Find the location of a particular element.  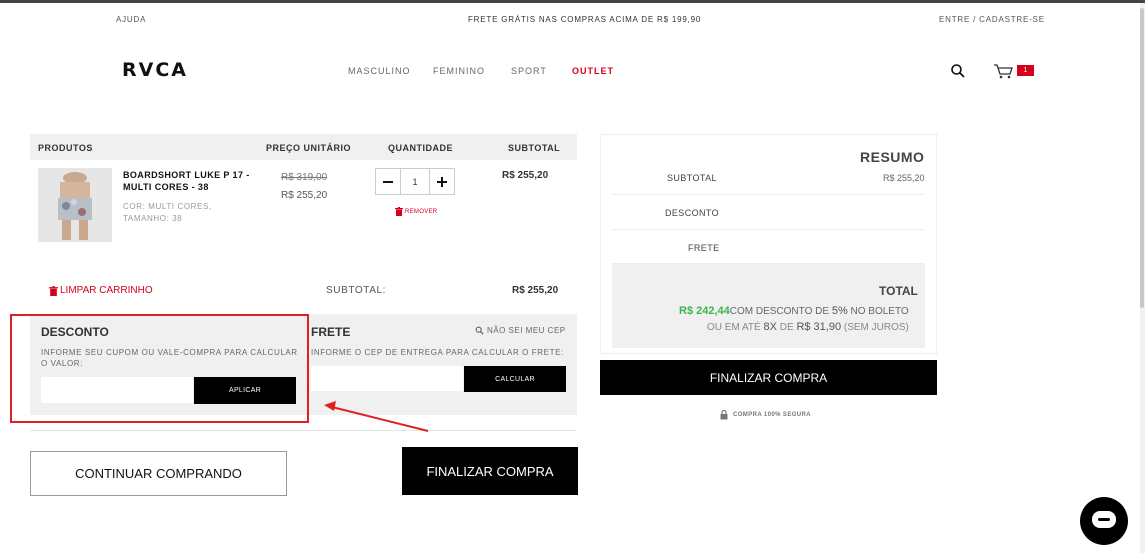

unknown-cep-link: NÃO SEI MEU CEP is located at coordinates (520, 330).